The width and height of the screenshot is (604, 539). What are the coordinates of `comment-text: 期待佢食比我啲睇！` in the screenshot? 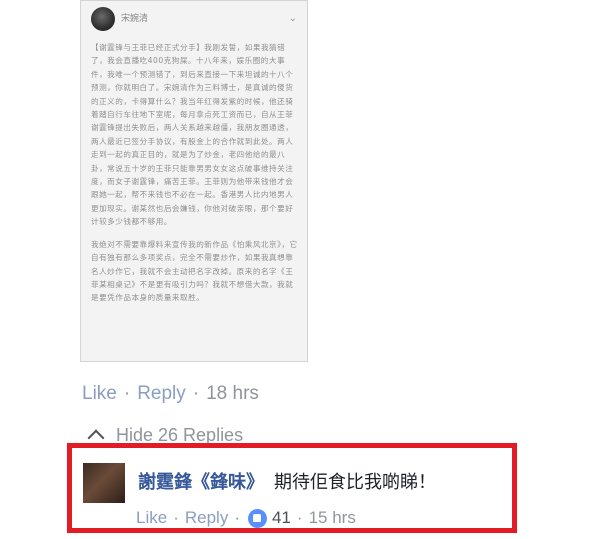 It's located at (355, 482).